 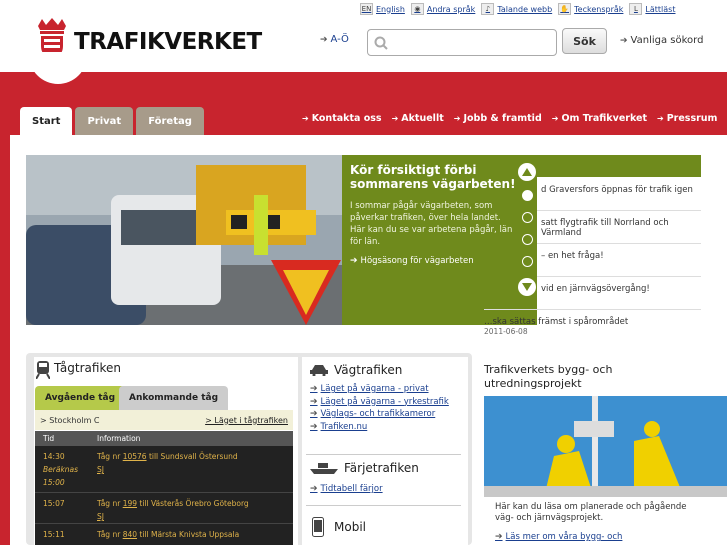 I want to click on tab-arrivals: Ankommande tåg, so click(x=174, y=398).